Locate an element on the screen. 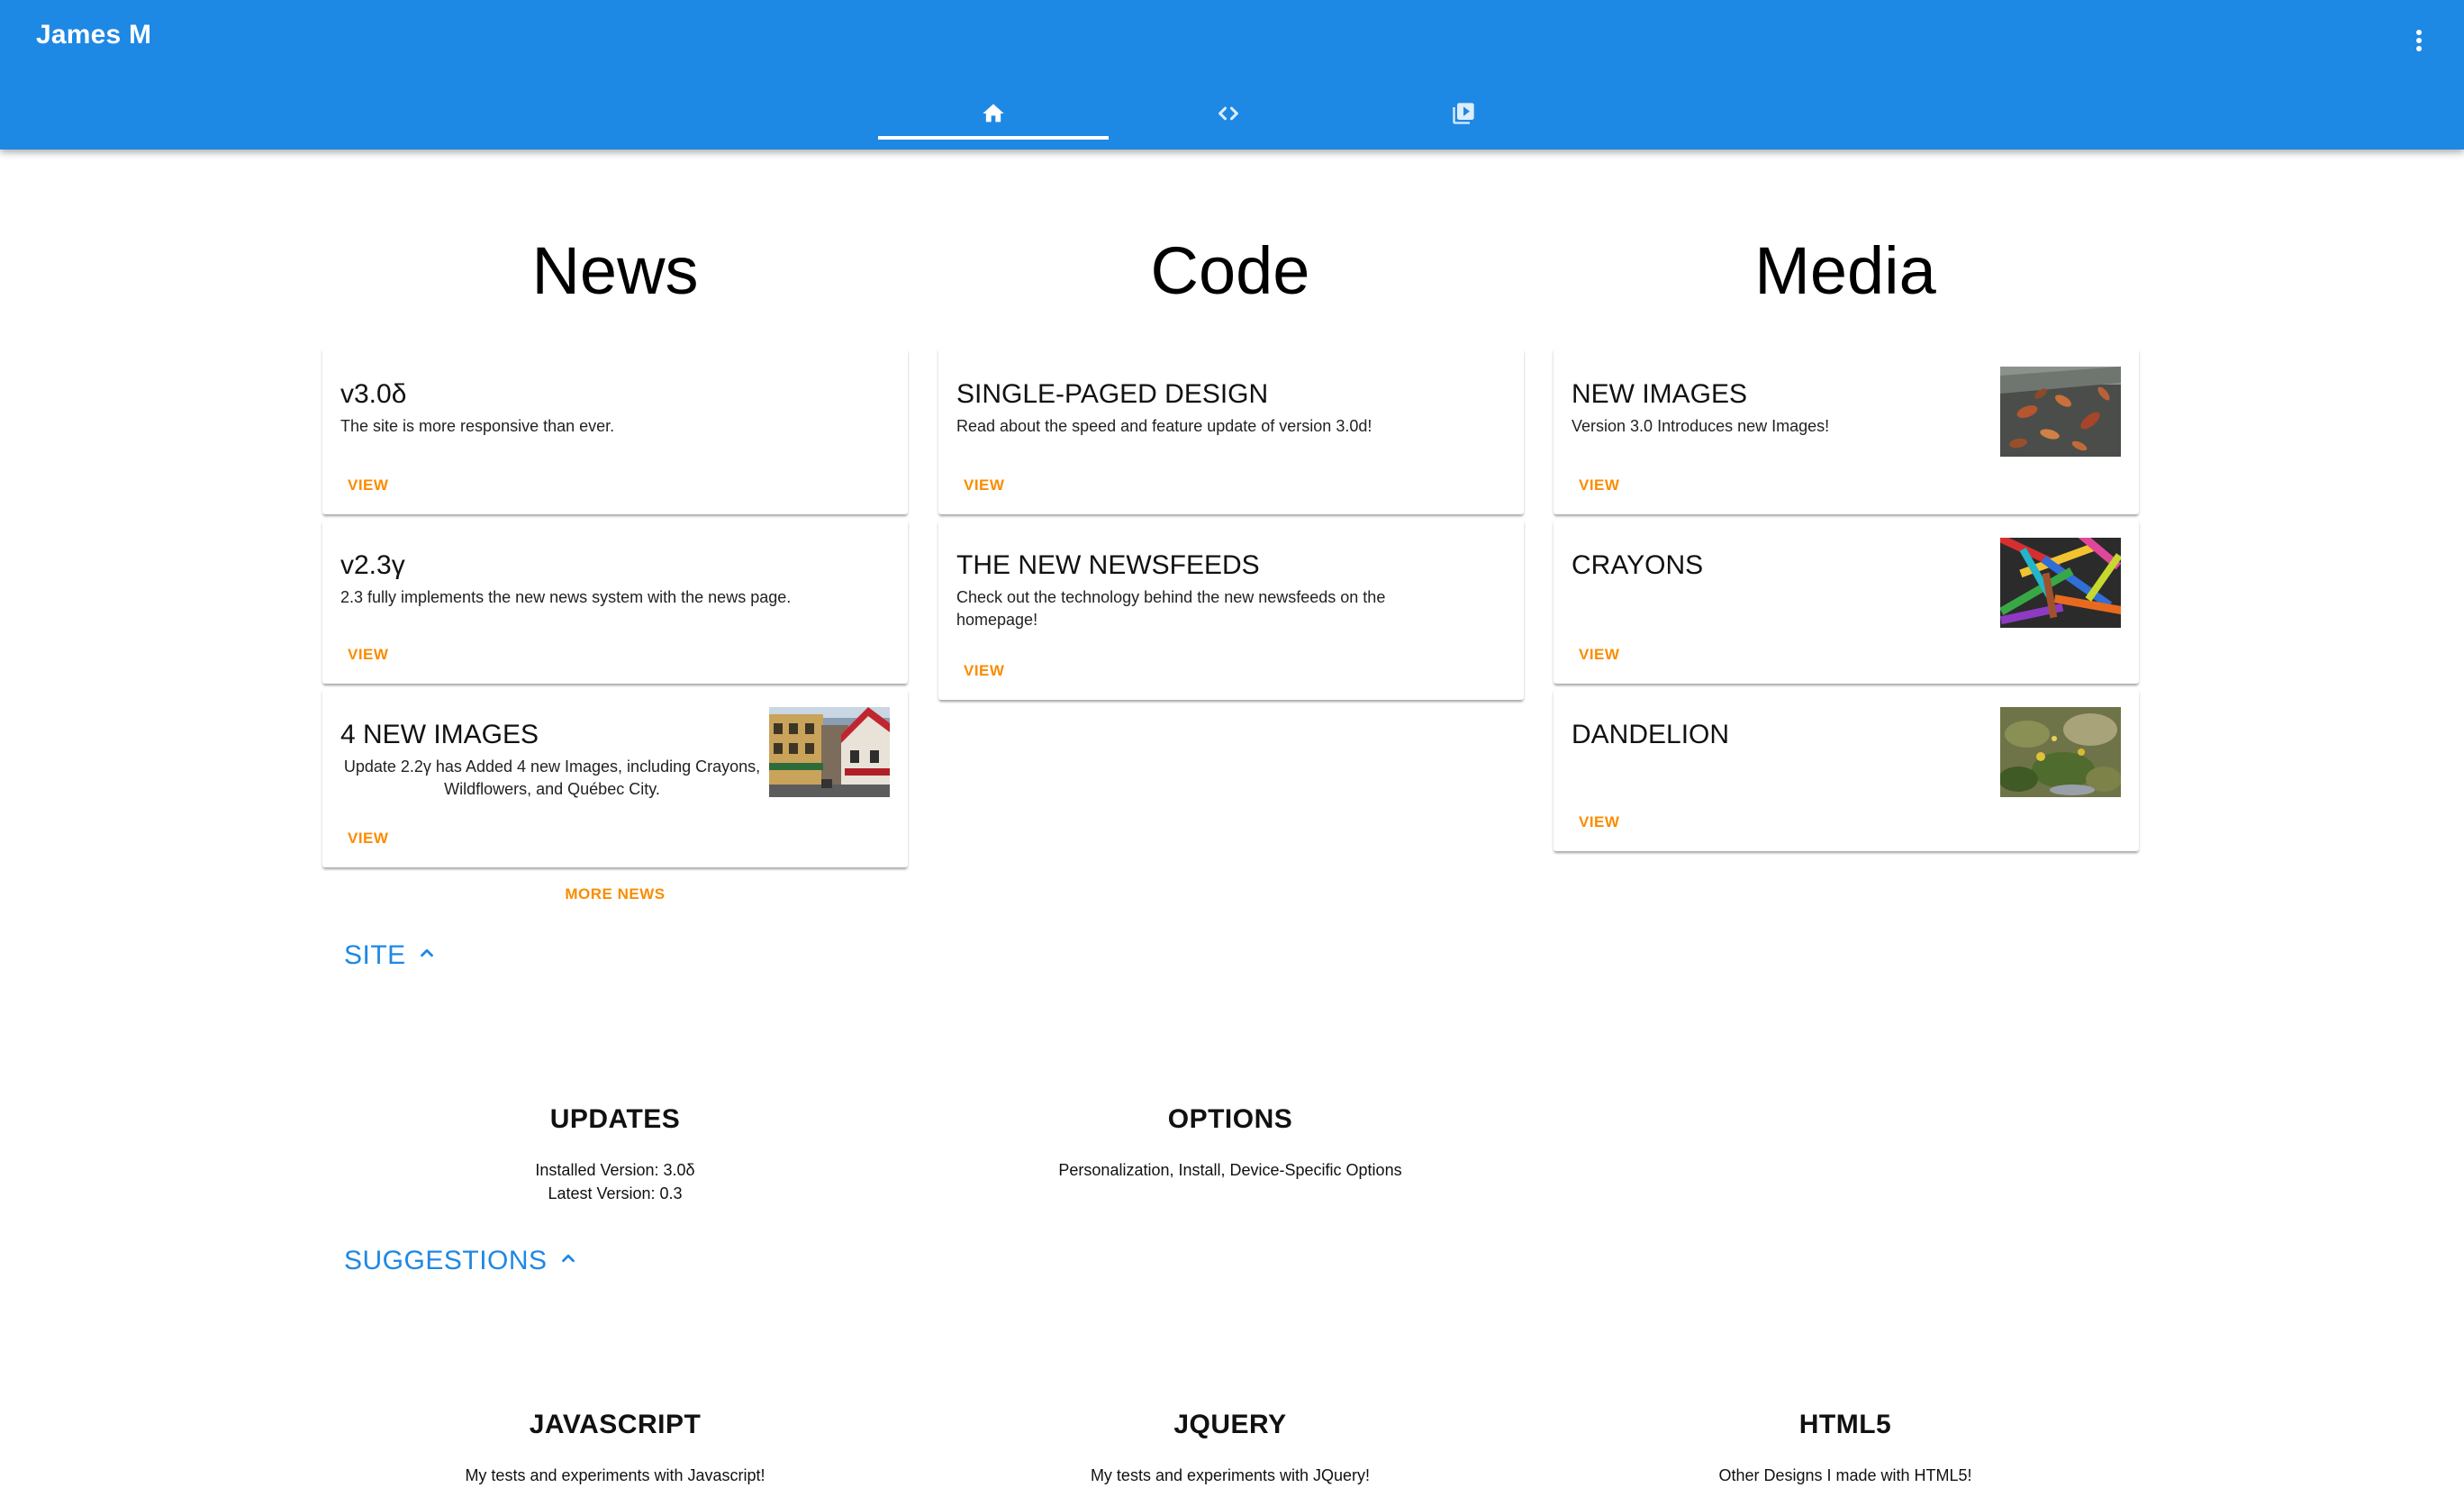 Image resolution: width=2464 pixels, height=1506 pixels. card-title: v2.3γ is located at coordinates (372, 565).